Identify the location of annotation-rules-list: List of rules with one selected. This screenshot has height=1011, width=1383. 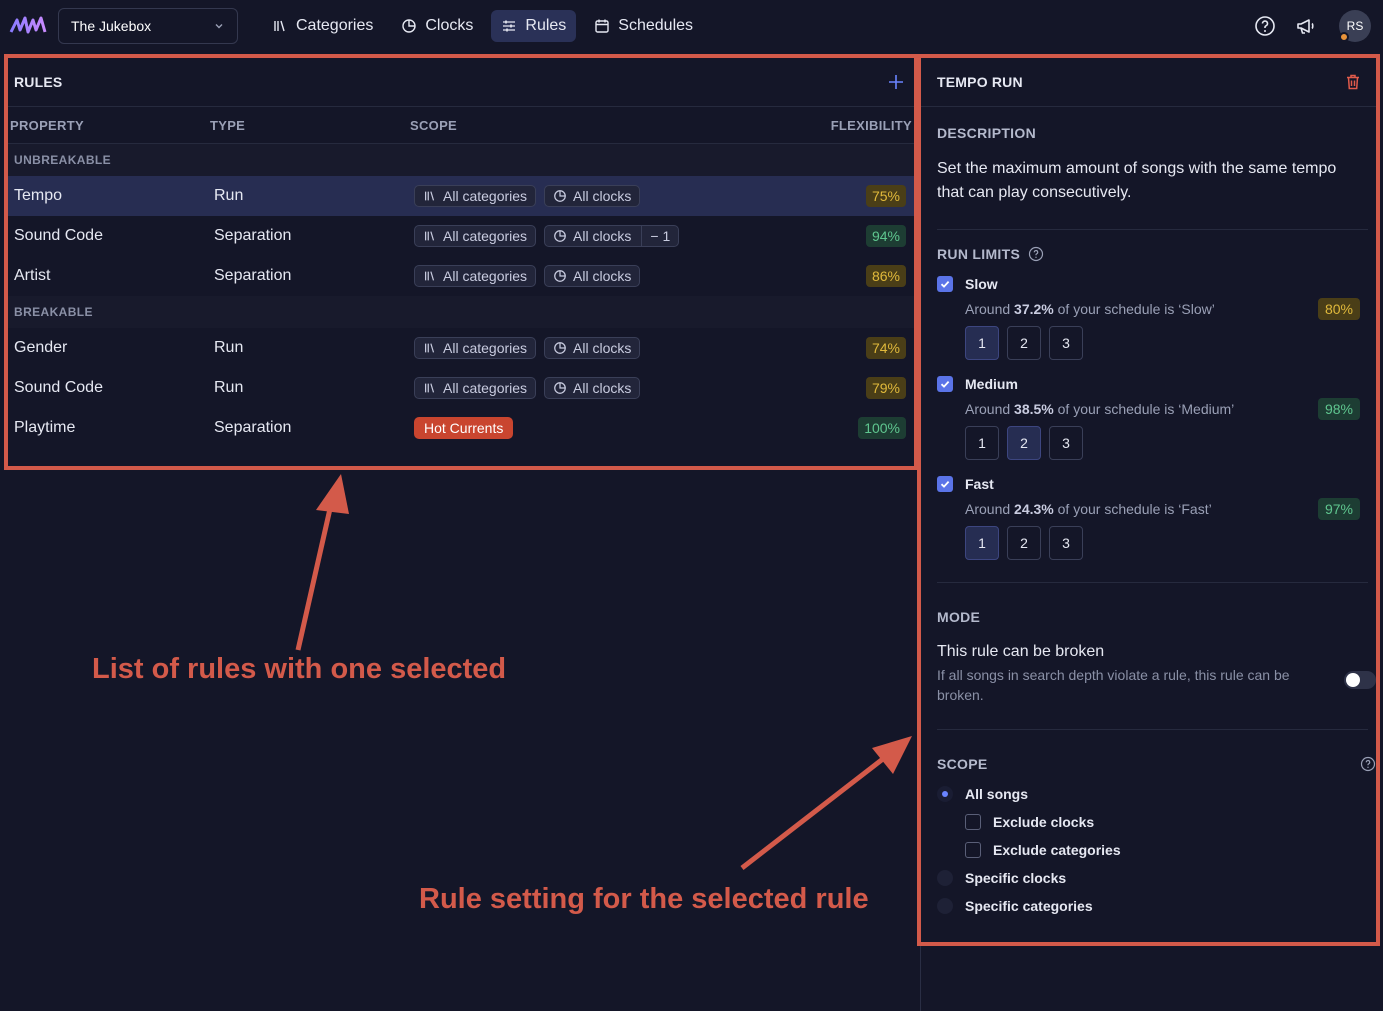
(299, 669).